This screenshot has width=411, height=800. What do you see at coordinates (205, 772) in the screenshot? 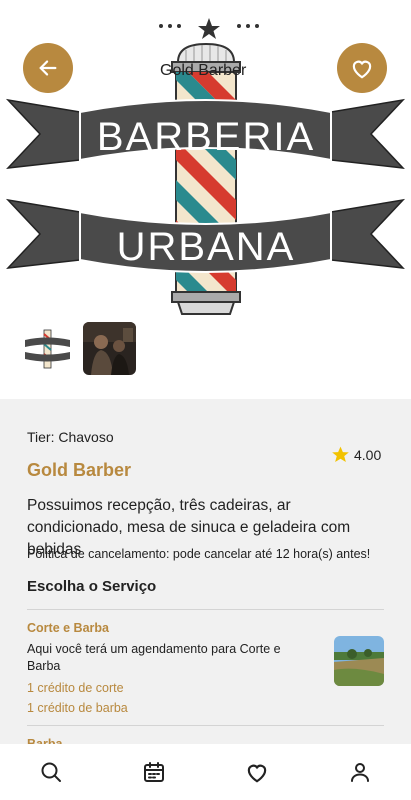
I see `bottom-navigation` at bounding box center [205, 772].